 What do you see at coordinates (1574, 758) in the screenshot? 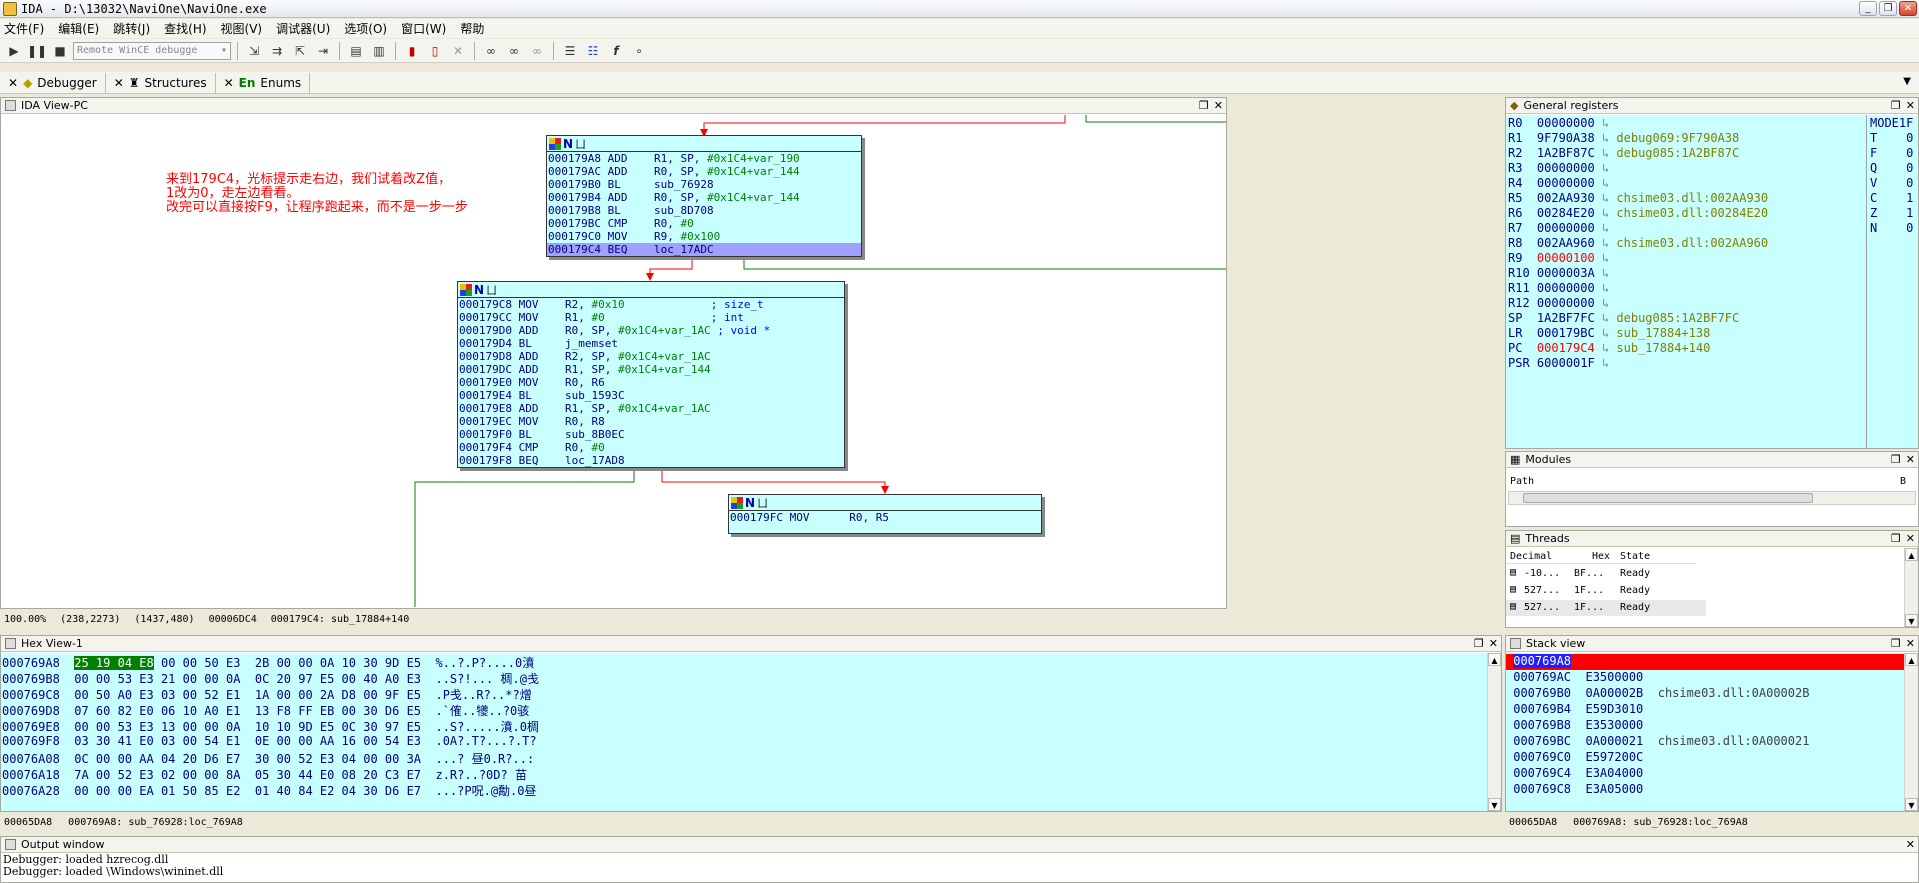
I see `stack-row: 000769C0 E597200C` at bounding box center [1574, 758].